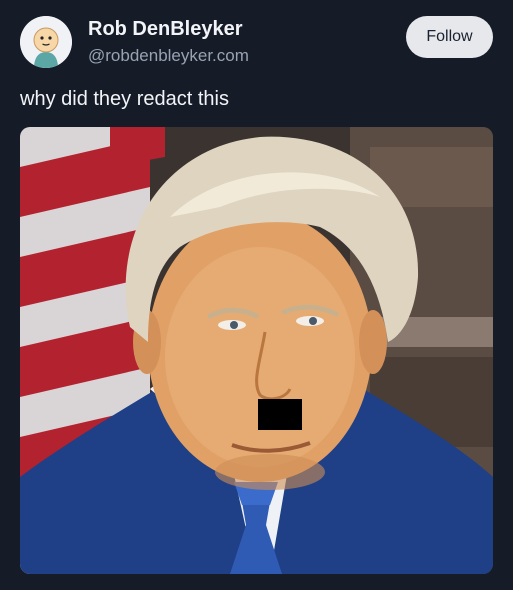 This screenshot has height=590, width=513. I want to click on avatar, so click(46, 42).